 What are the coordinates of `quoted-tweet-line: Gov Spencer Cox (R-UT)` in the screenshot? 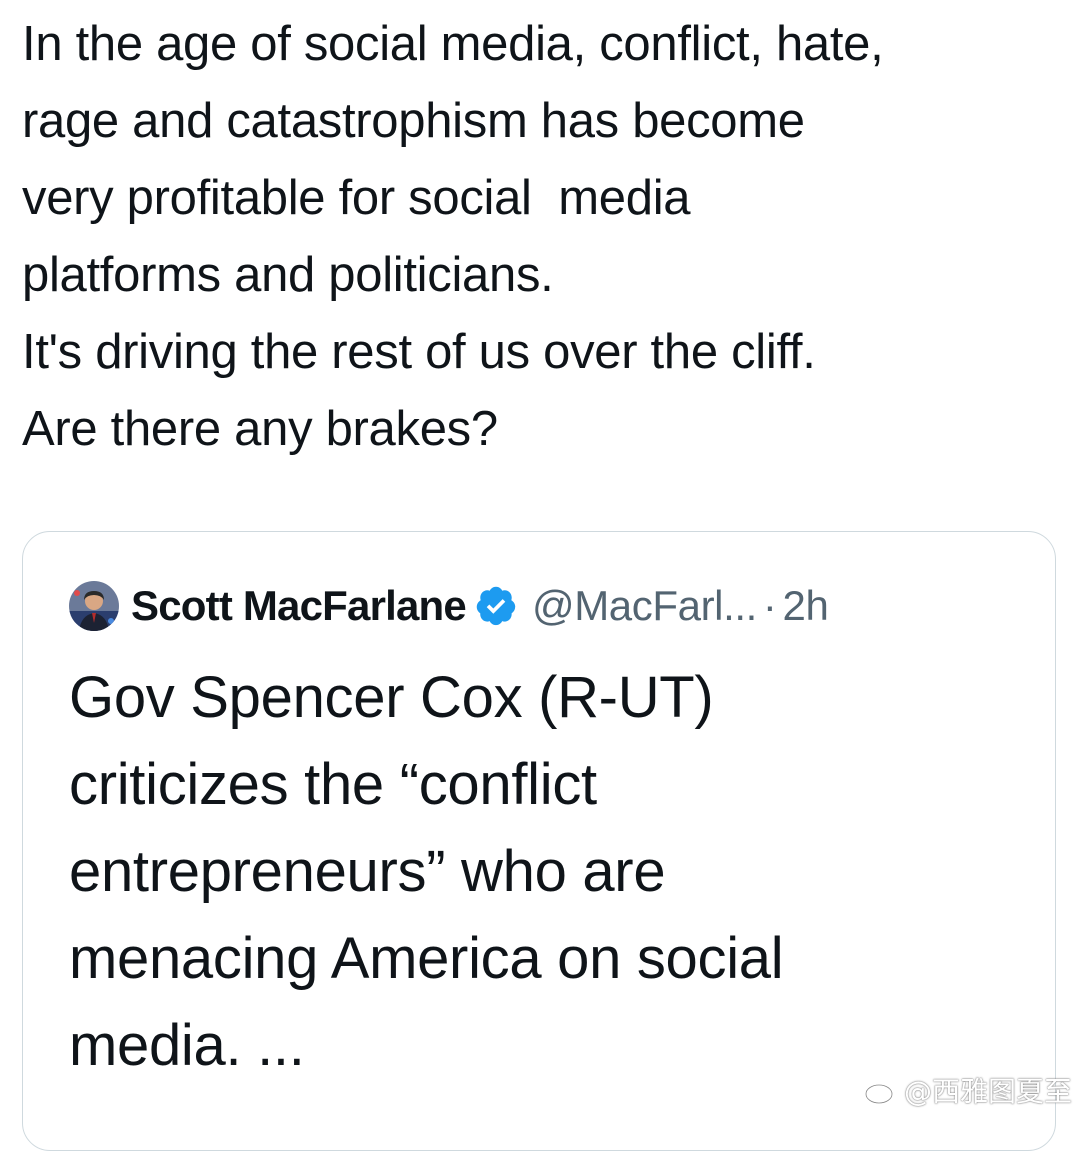 It's located at (391, 697).